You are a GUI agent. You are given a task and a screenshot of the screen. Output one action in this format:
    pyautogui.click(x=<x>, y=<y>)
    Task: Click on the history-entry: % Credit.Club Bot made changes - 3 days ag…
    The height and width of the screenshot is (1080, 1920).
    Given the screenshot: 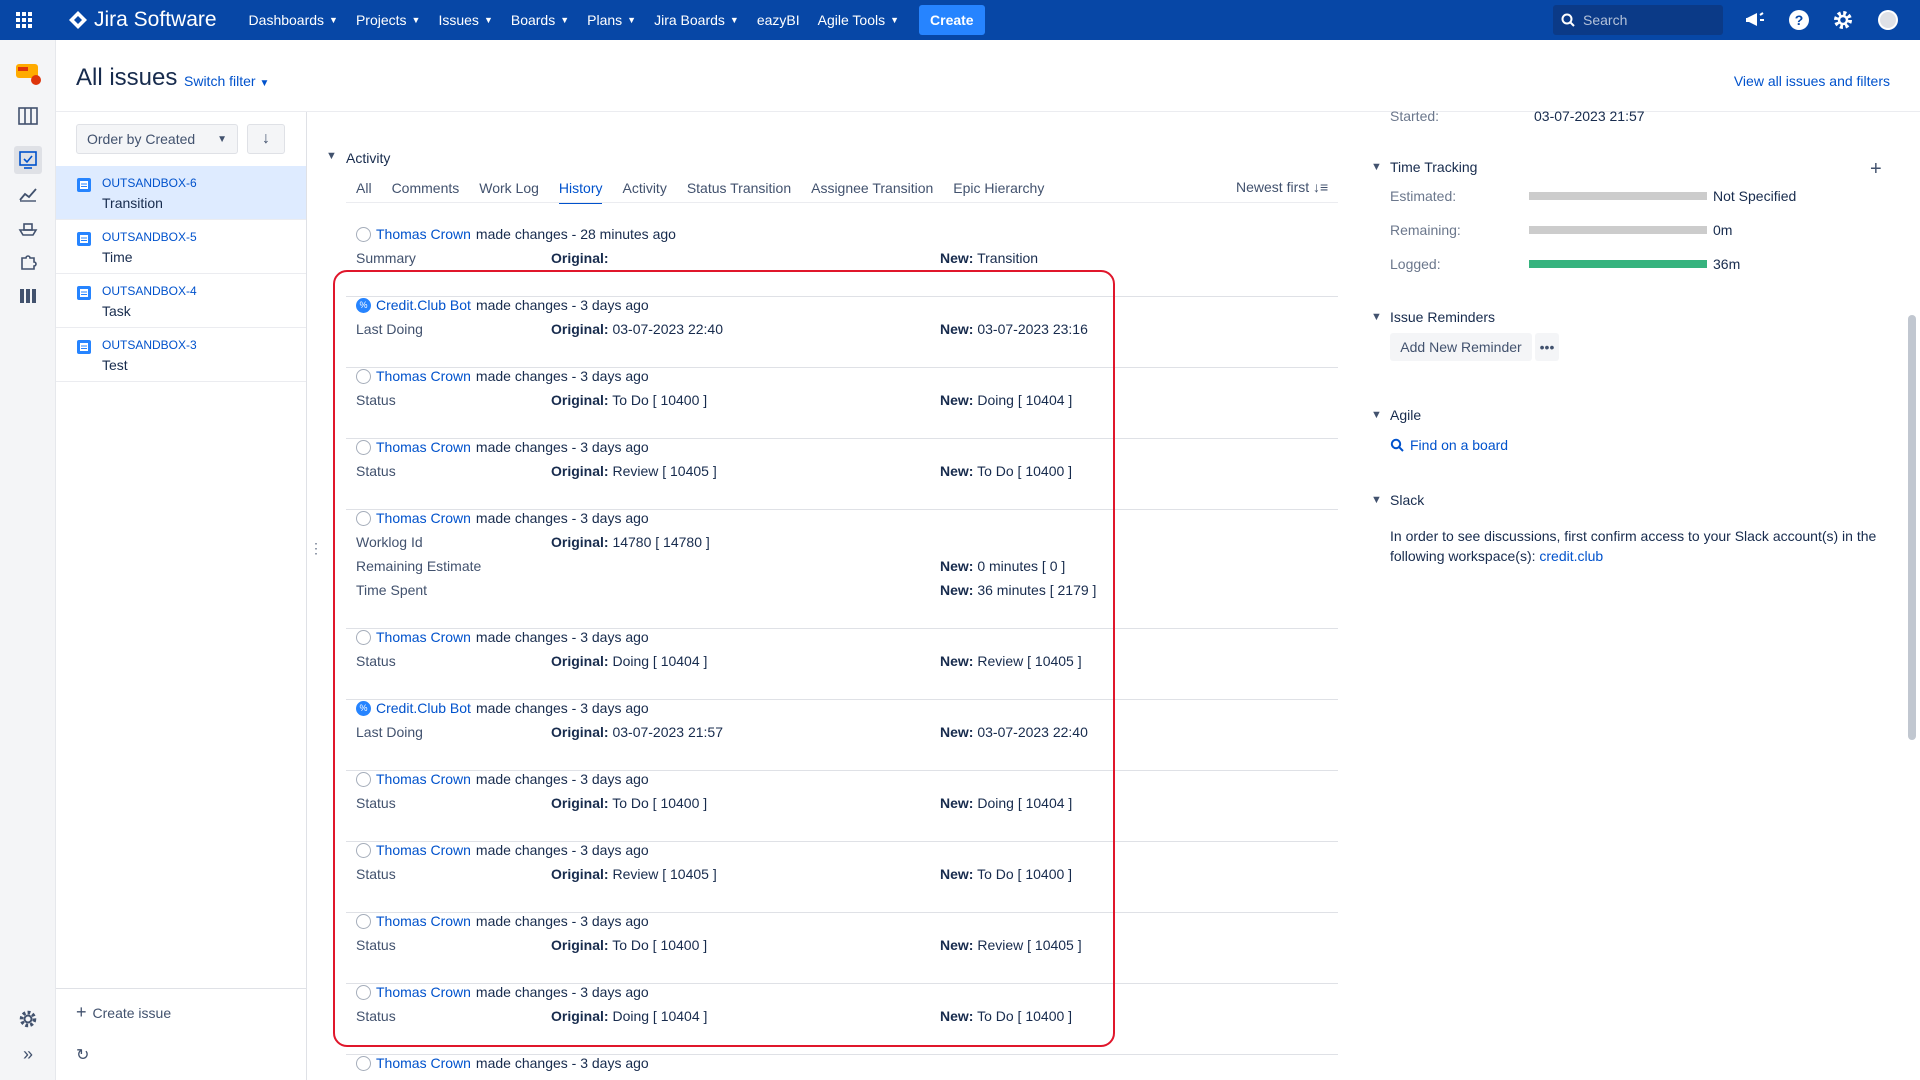 What is the action you would take?
    pyautogui.click(x=842, y=735)
    